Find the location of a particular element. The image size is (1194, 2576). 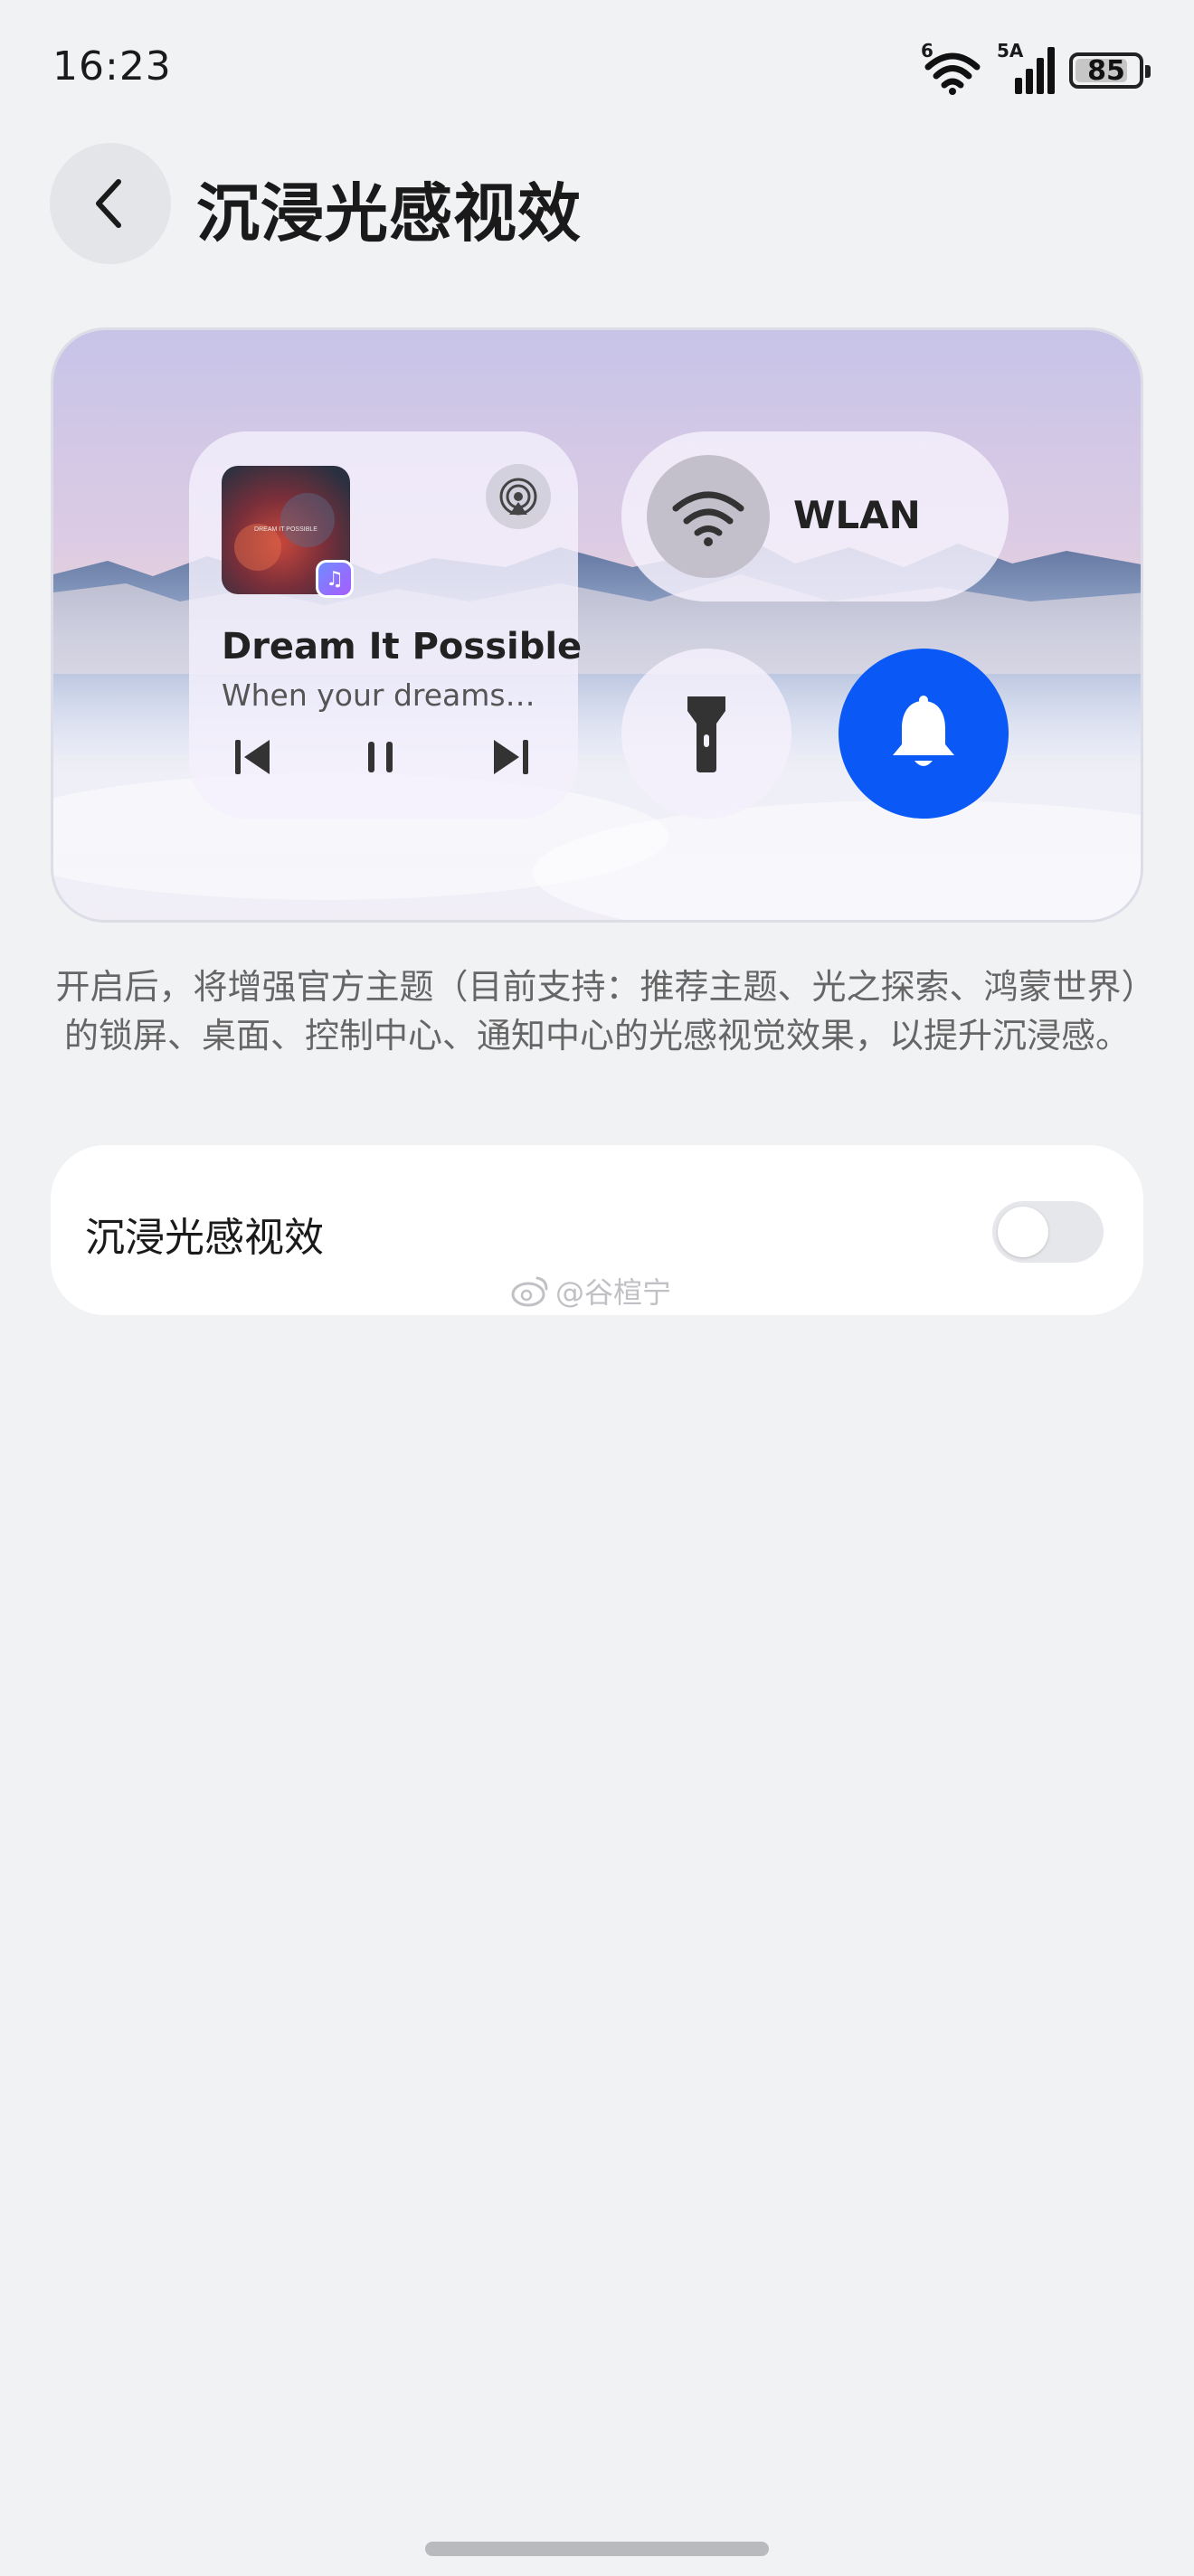

chevron-left-icon is located at coordinates (108, 204).